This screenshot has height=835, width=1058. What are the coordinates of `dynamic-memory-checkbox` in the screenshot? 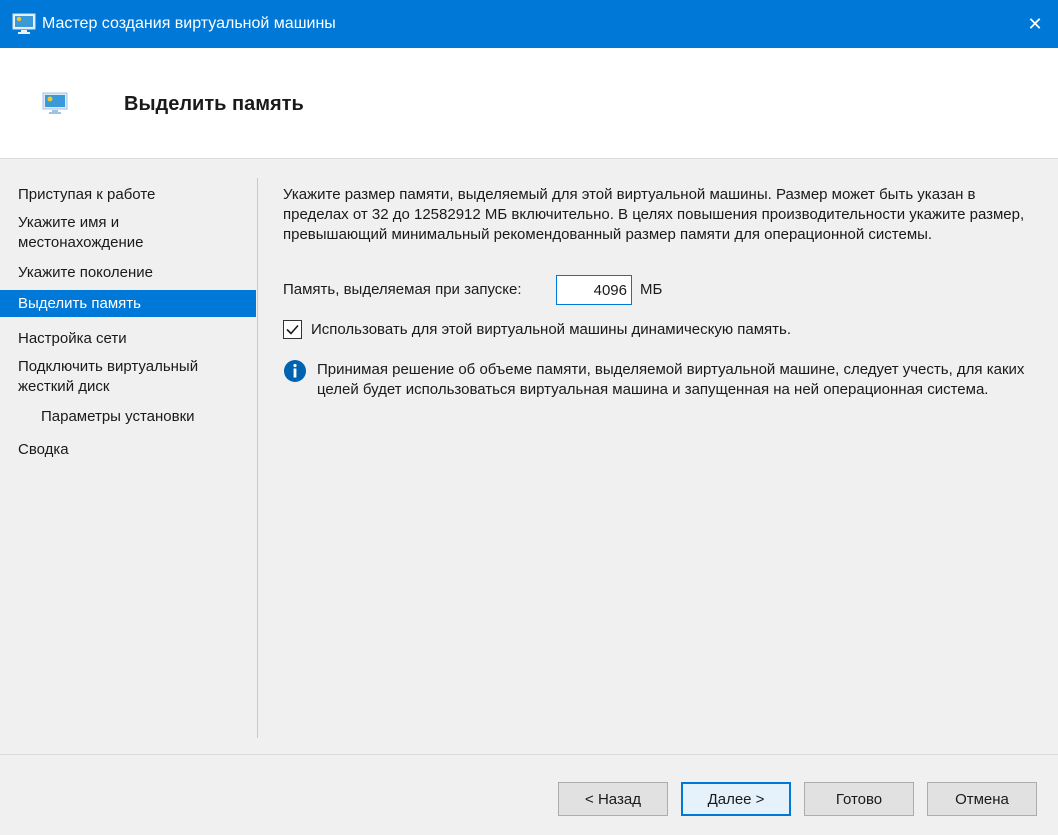 It's located at (292, 329).